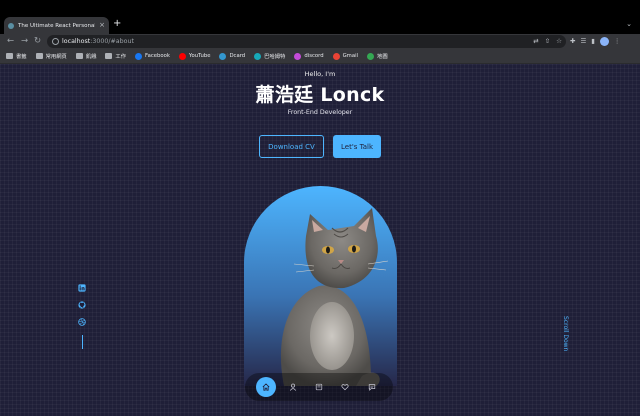 Image resolution: width=640 pixels, height=416 pixels. I want to click on role-subtitle: Front-End Developer, so click(320, 112).